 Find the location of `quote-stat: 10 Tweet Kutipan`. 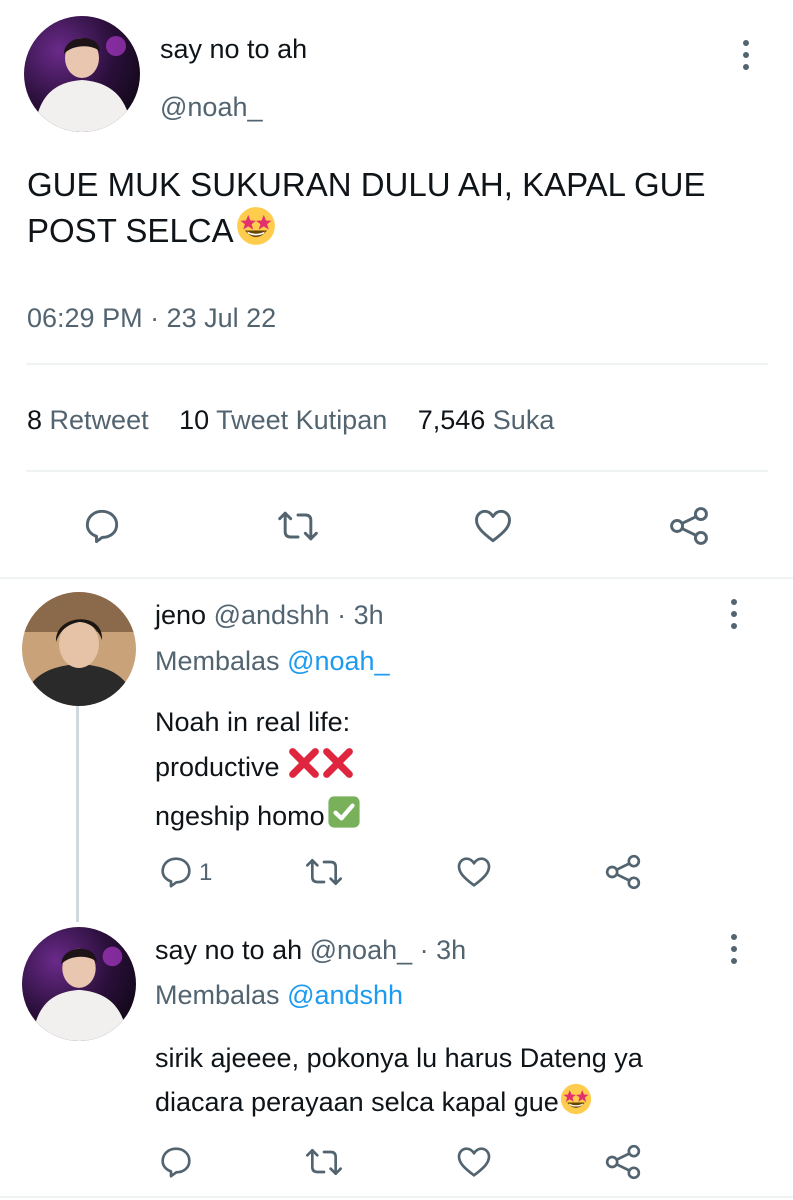

quote-stat: 10 Tweet Kutipan is located at coordinates (283, 420).